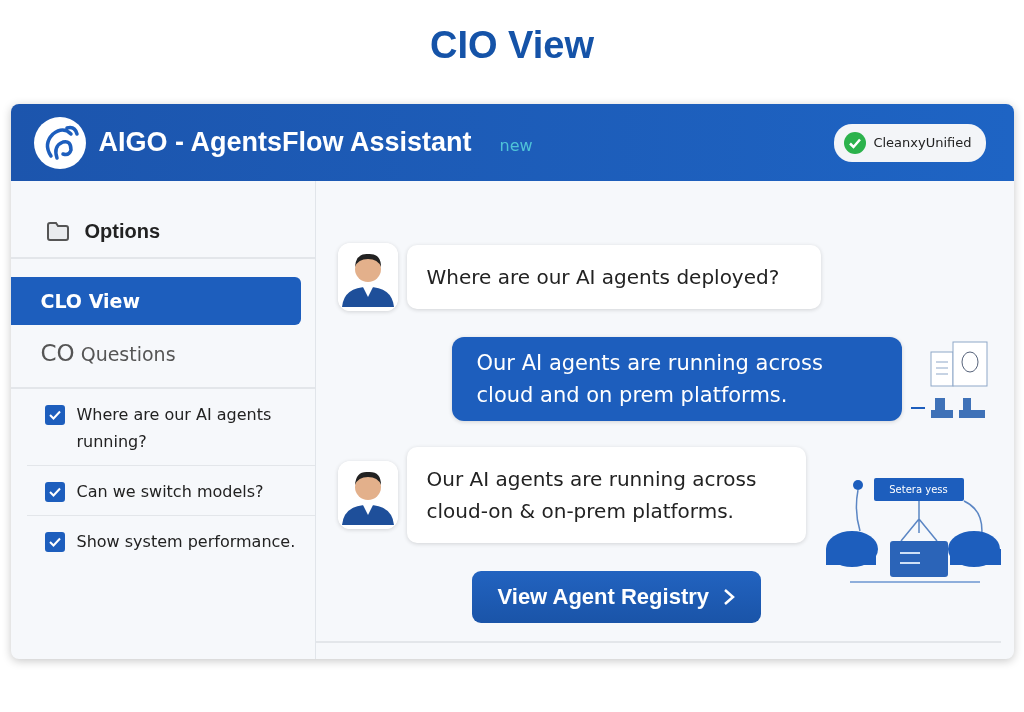 The width and height of the screenshot is (1024, 712). Describe the element at coordinates (516, 145) in the screenshot. I see `new-label: new` at that location.